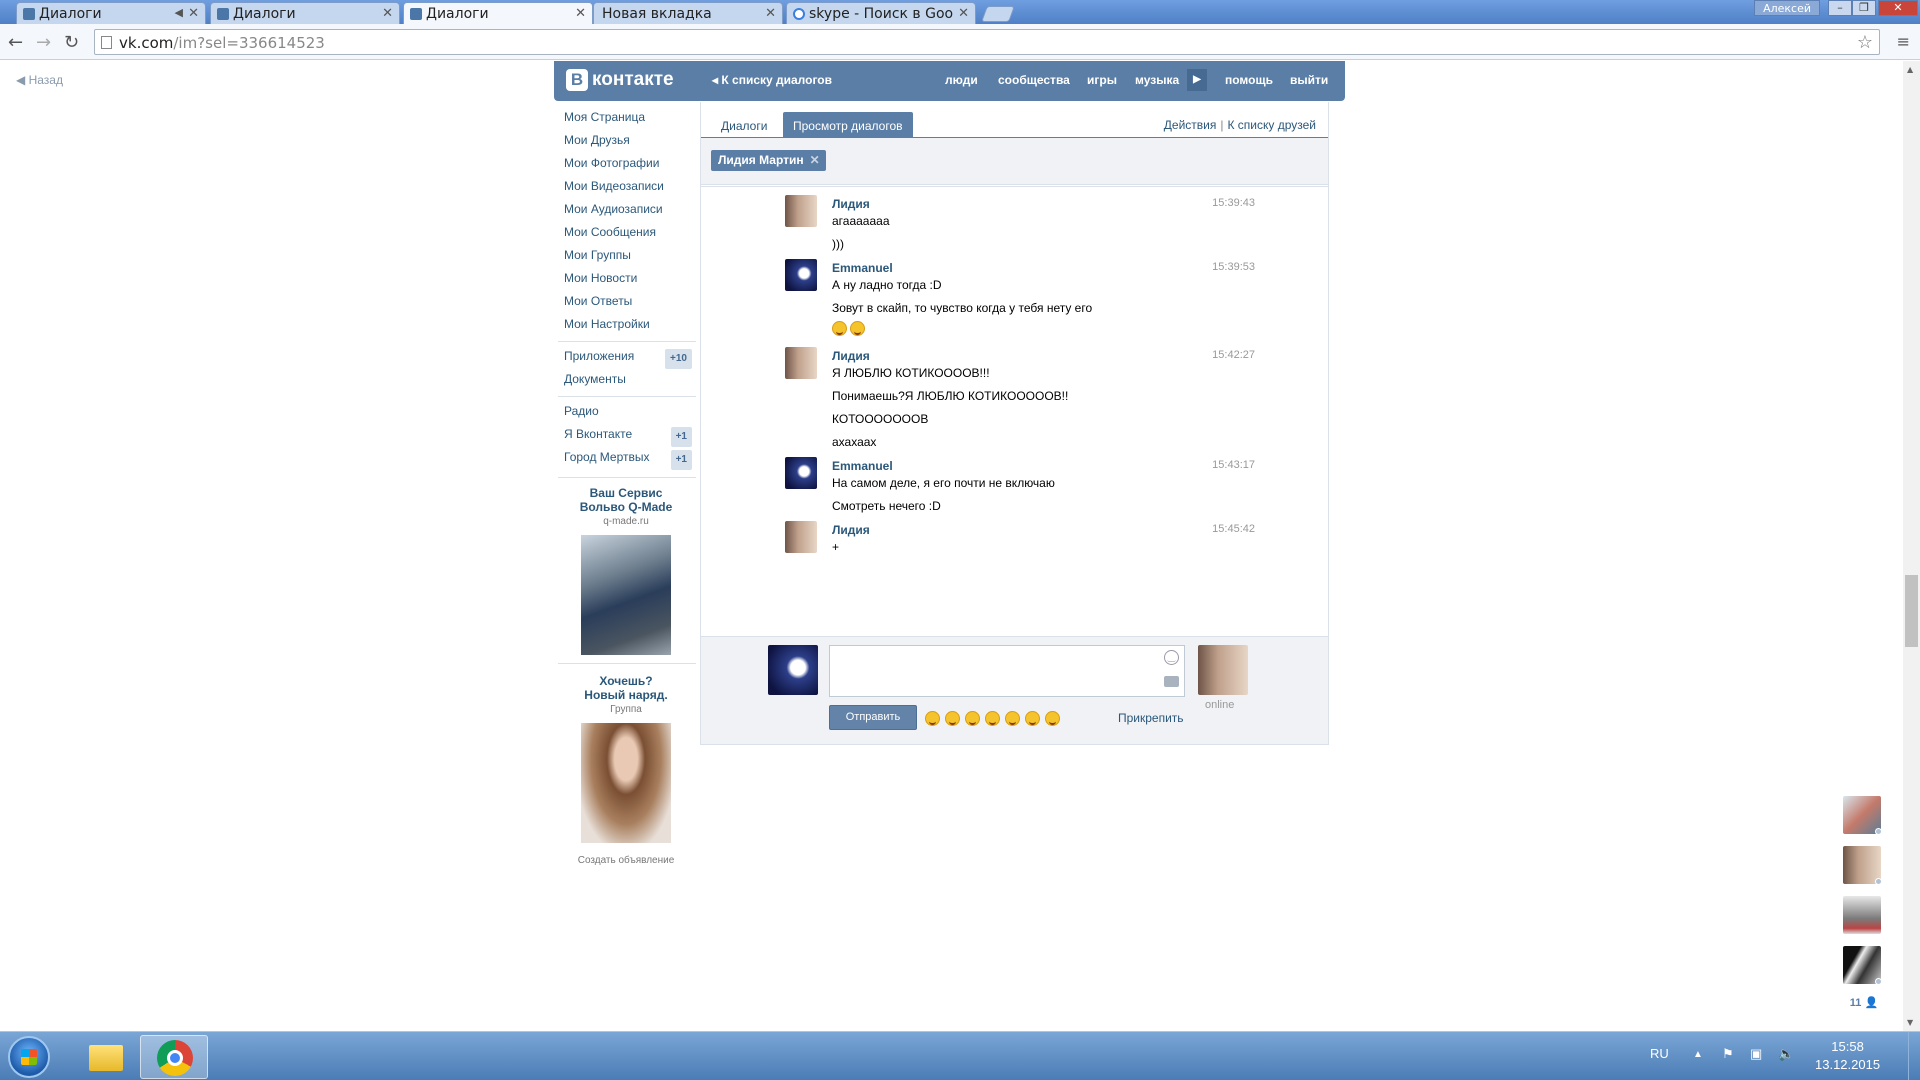 This screenshot has width=1920, height=1080. What do you see at coordinates (626, 280) in the screenshot?
I see `sidebar-item-news: Мои Новости` at bounding box center [626, 280].